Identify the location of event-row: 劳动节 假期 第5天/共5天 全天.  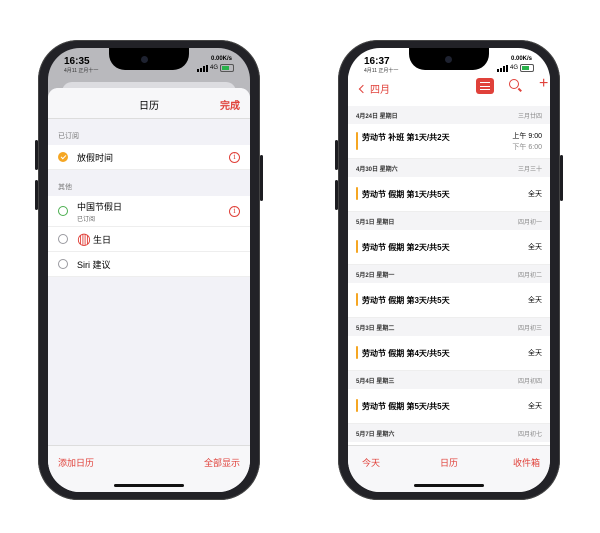
(449, 406).